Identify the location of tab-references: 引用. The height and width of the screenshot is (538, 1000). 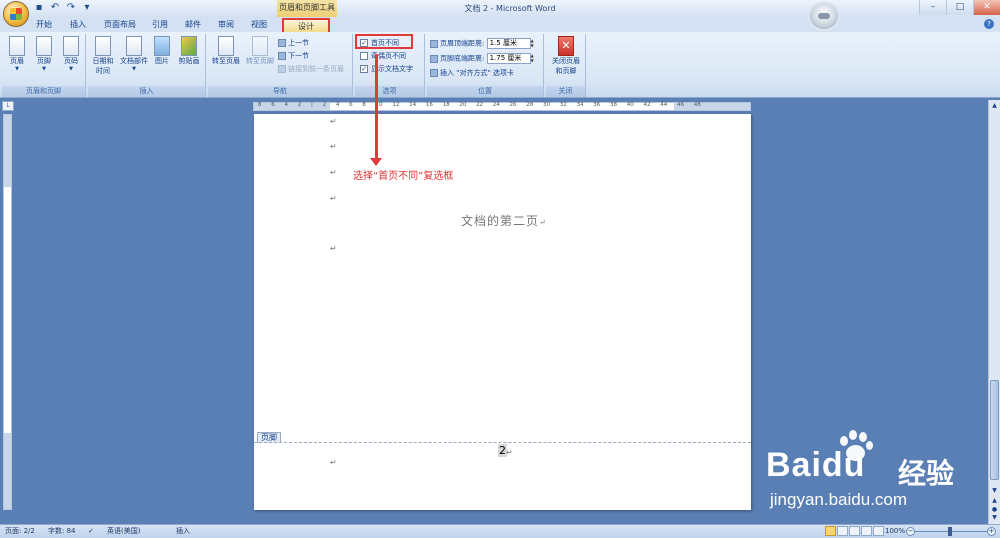
(160, 25).